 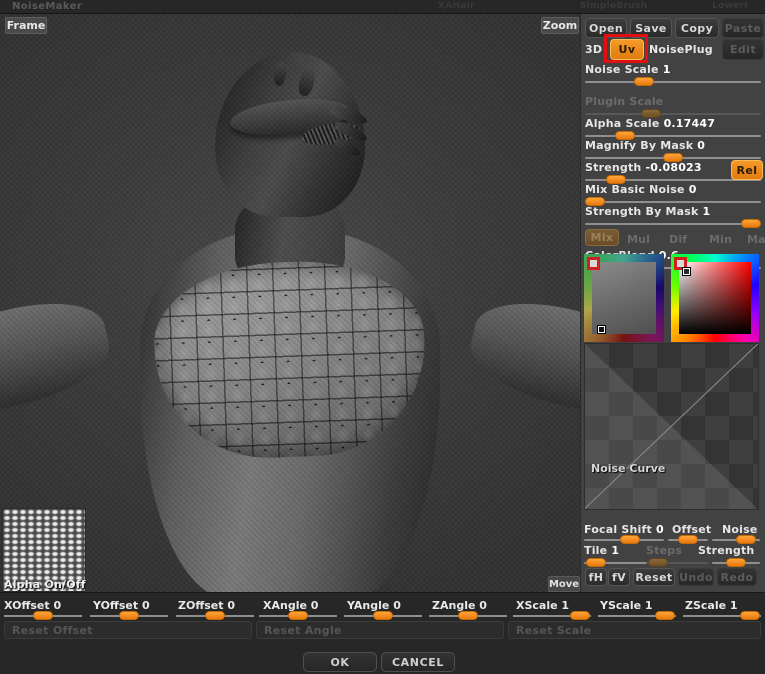 What do you see at coordinates (750, 615) in the screenshot?
I see `zscale-knob` at bounding box center [750, 615].